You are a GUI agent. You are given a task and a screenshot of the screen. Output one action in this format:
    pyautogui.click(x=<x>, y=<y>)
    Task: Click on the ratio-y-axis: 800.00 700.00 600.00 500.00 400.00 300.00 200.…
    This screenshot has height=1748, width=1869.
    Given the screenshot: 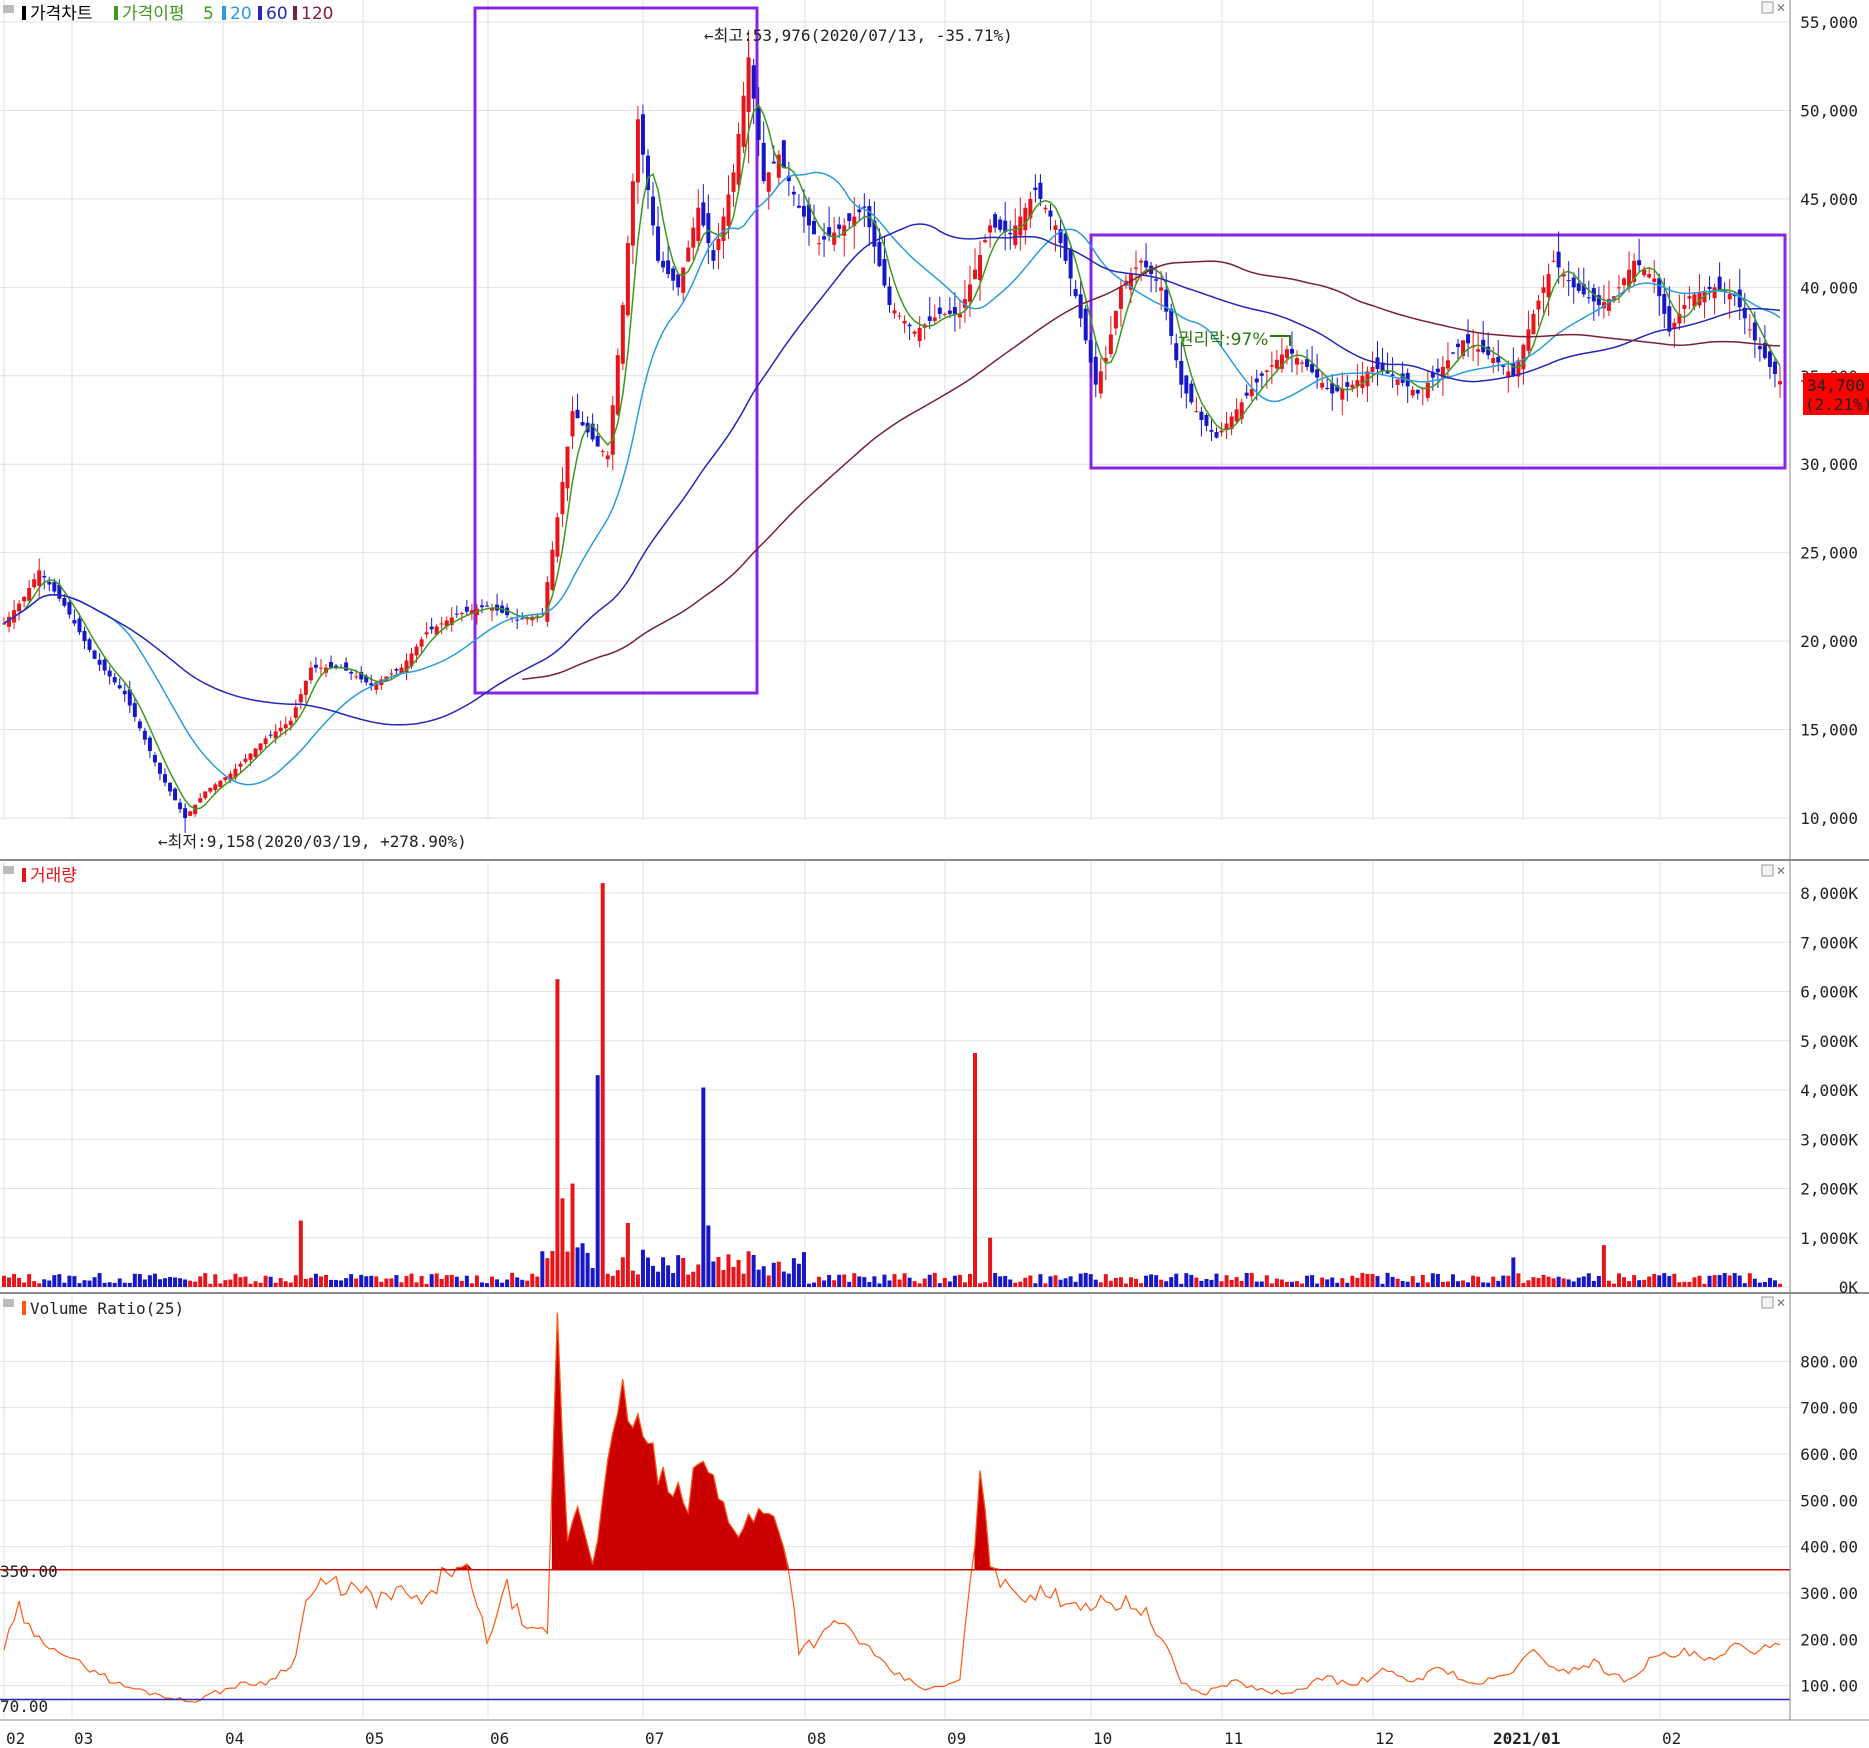 What is the action you would take?
    pyautogui.click(x=1829, y=1523)
    